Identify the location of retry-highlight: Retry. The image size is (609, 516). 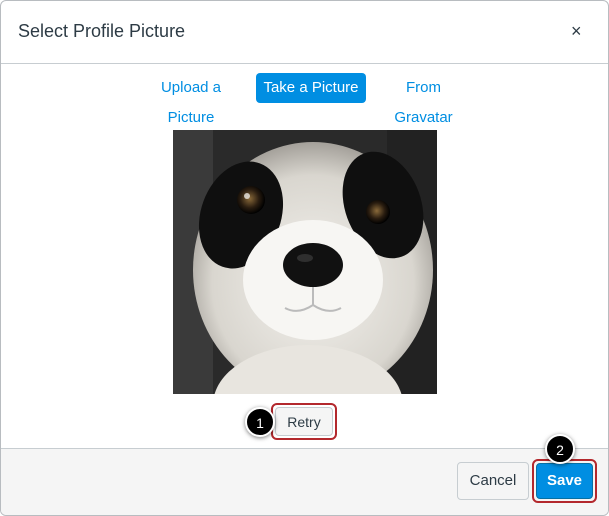
(304, 421).